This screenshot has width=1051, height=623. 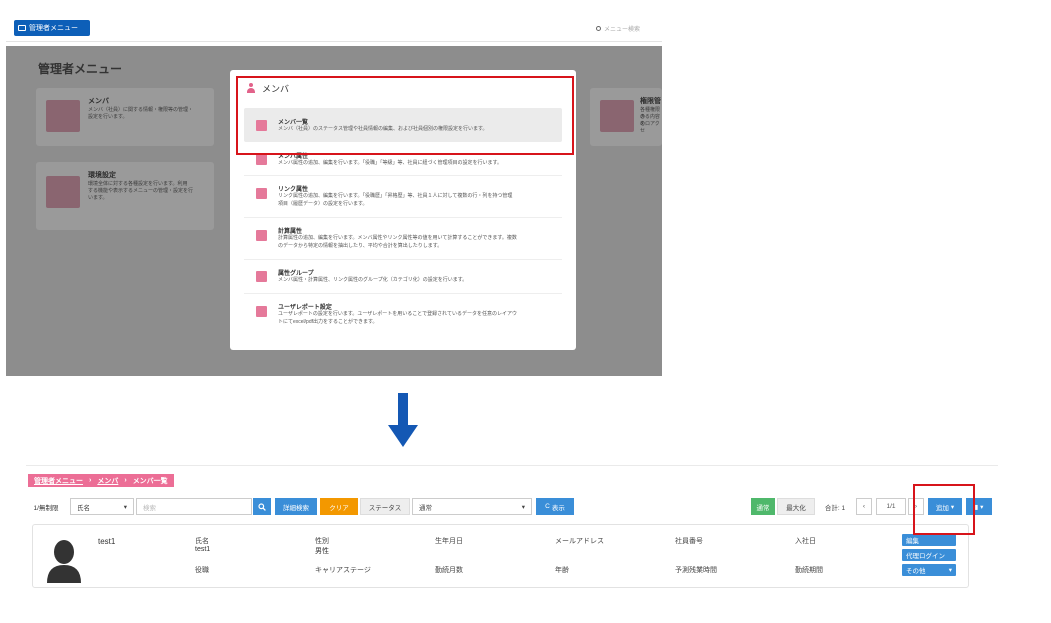 I want to click on menu-card-desc: います。, so click(x=98, y=198).